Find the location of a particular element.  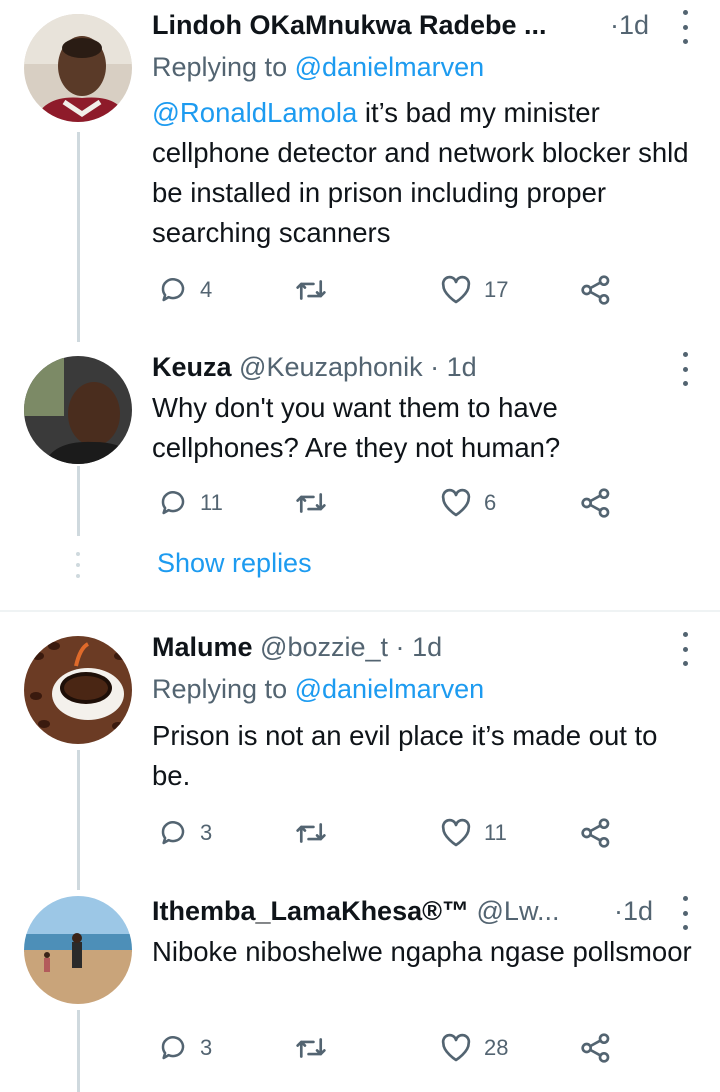

like-button: 11 is located at coordinates (473, 833).